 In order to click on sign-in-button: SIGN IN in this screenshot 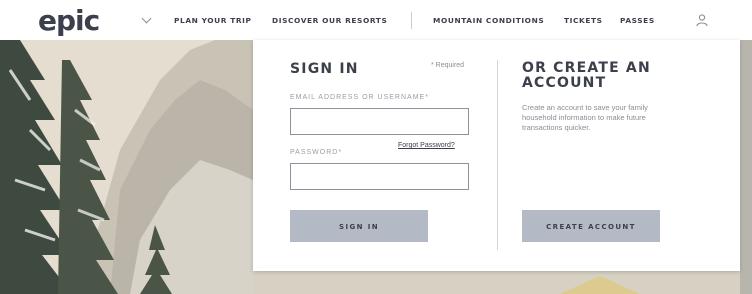, I will do `click(359, 226)`.